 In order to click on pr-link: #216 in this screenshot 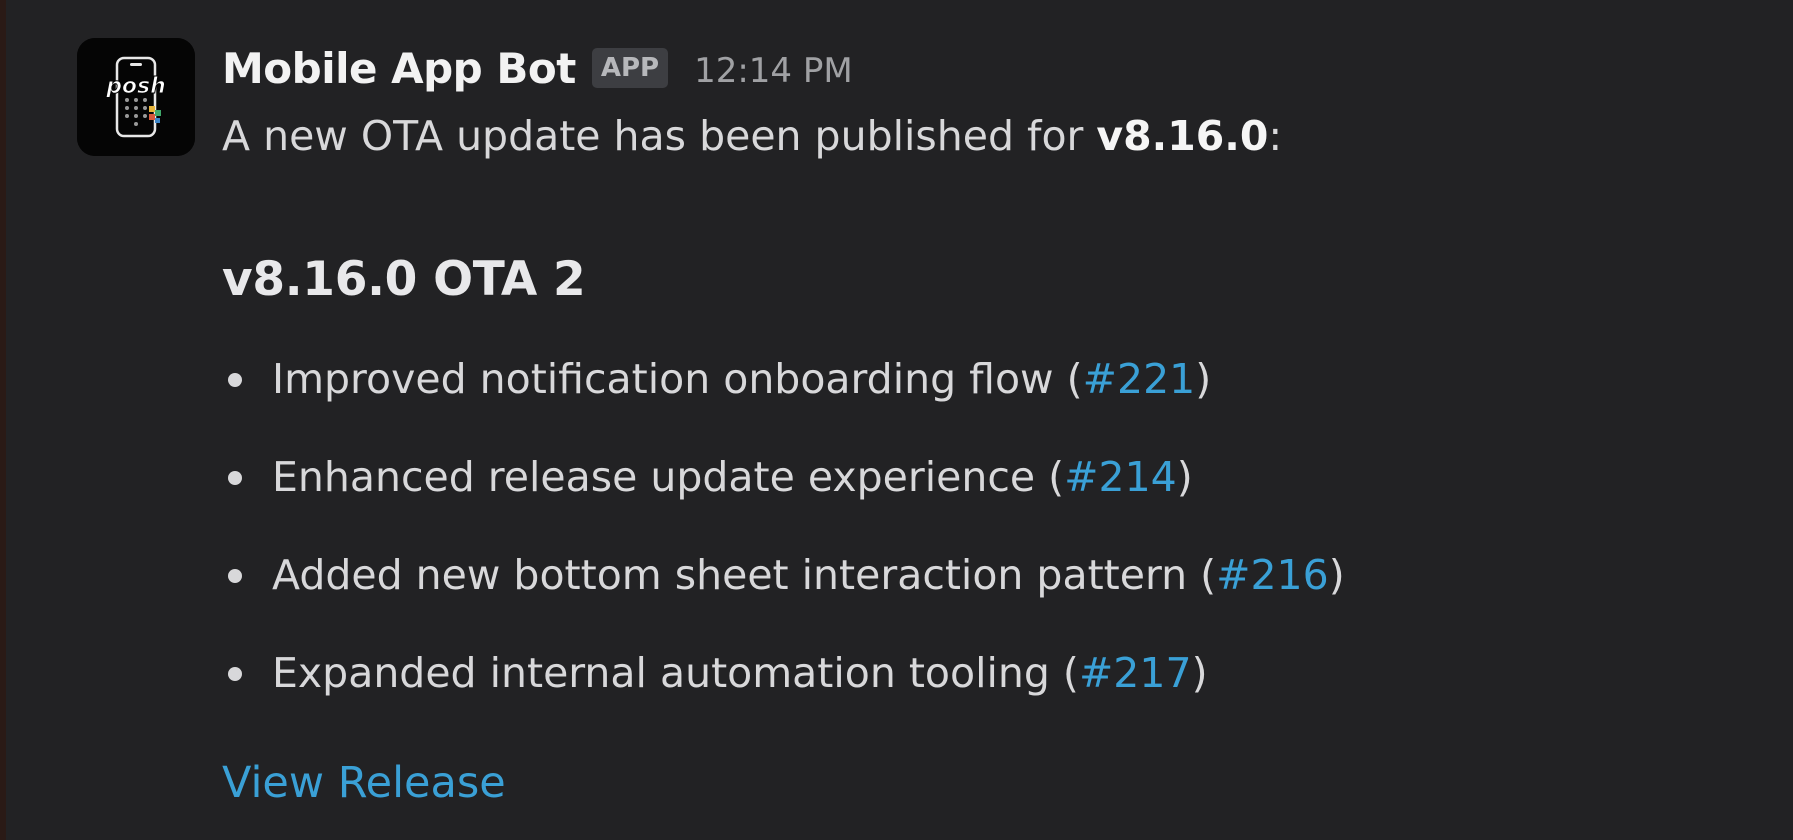, I will do `click(1272, 575)`.